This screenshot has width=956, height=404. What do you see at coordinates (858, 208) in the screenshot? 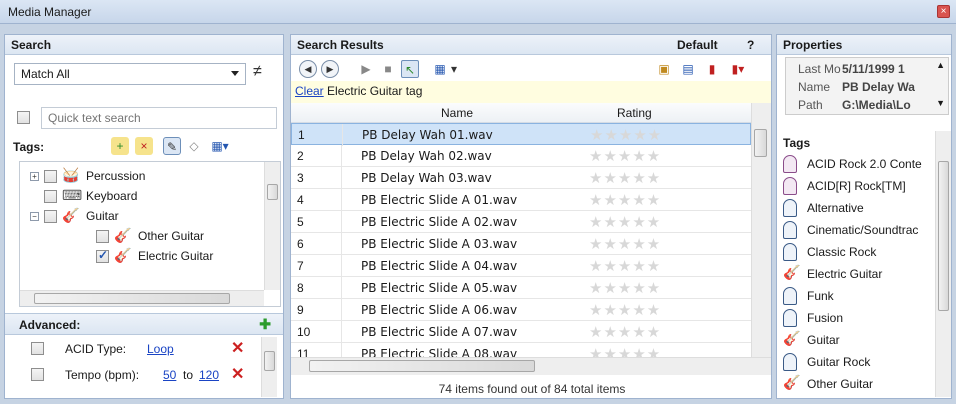
I see `tag-item: Alternative` at bounding box center [858, 208].